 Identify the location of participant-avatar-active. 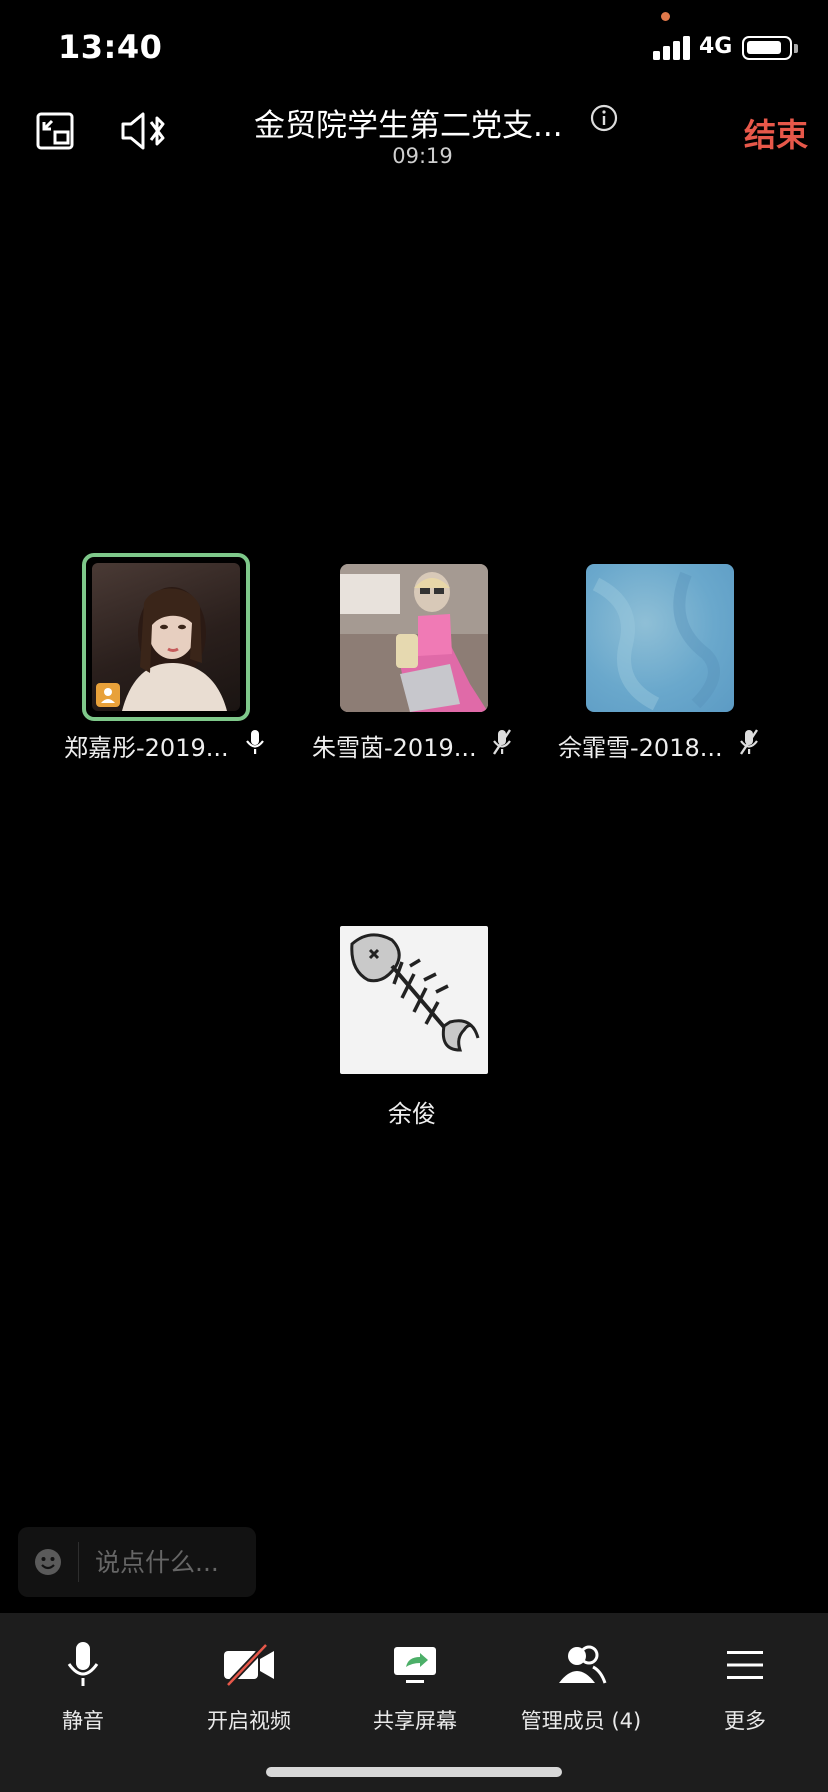
(166, 637).